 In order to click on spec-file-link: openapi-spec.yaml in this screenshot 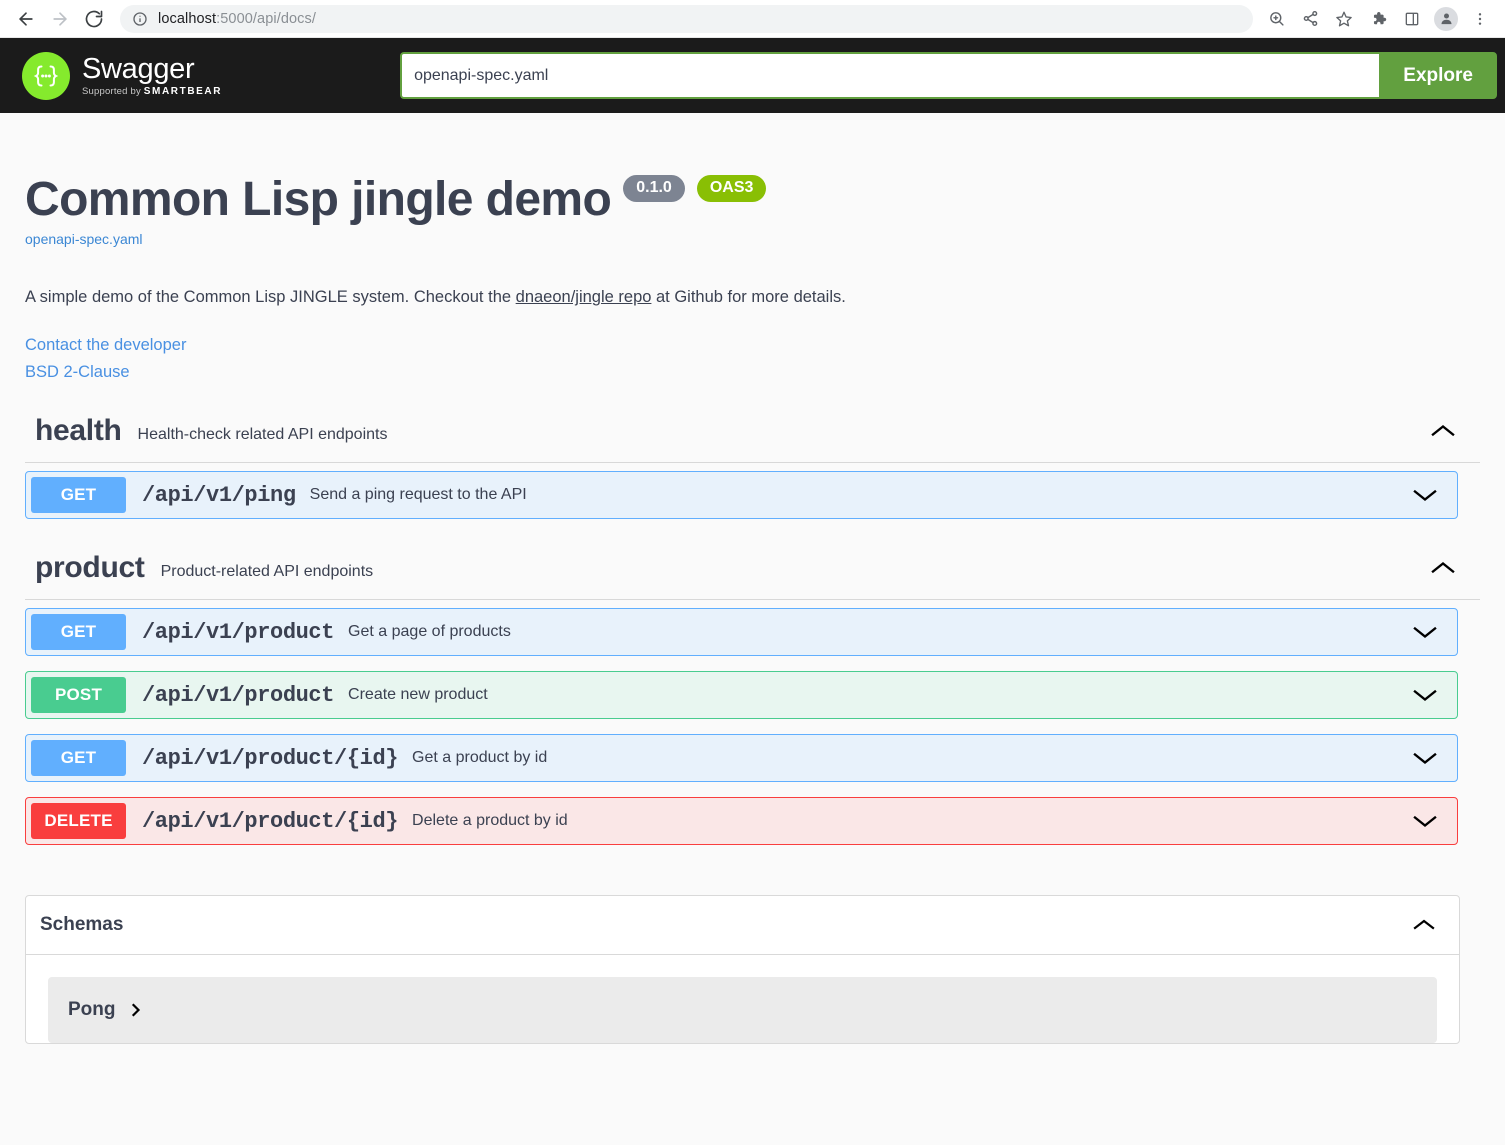, I will do `click(752, 239)`.